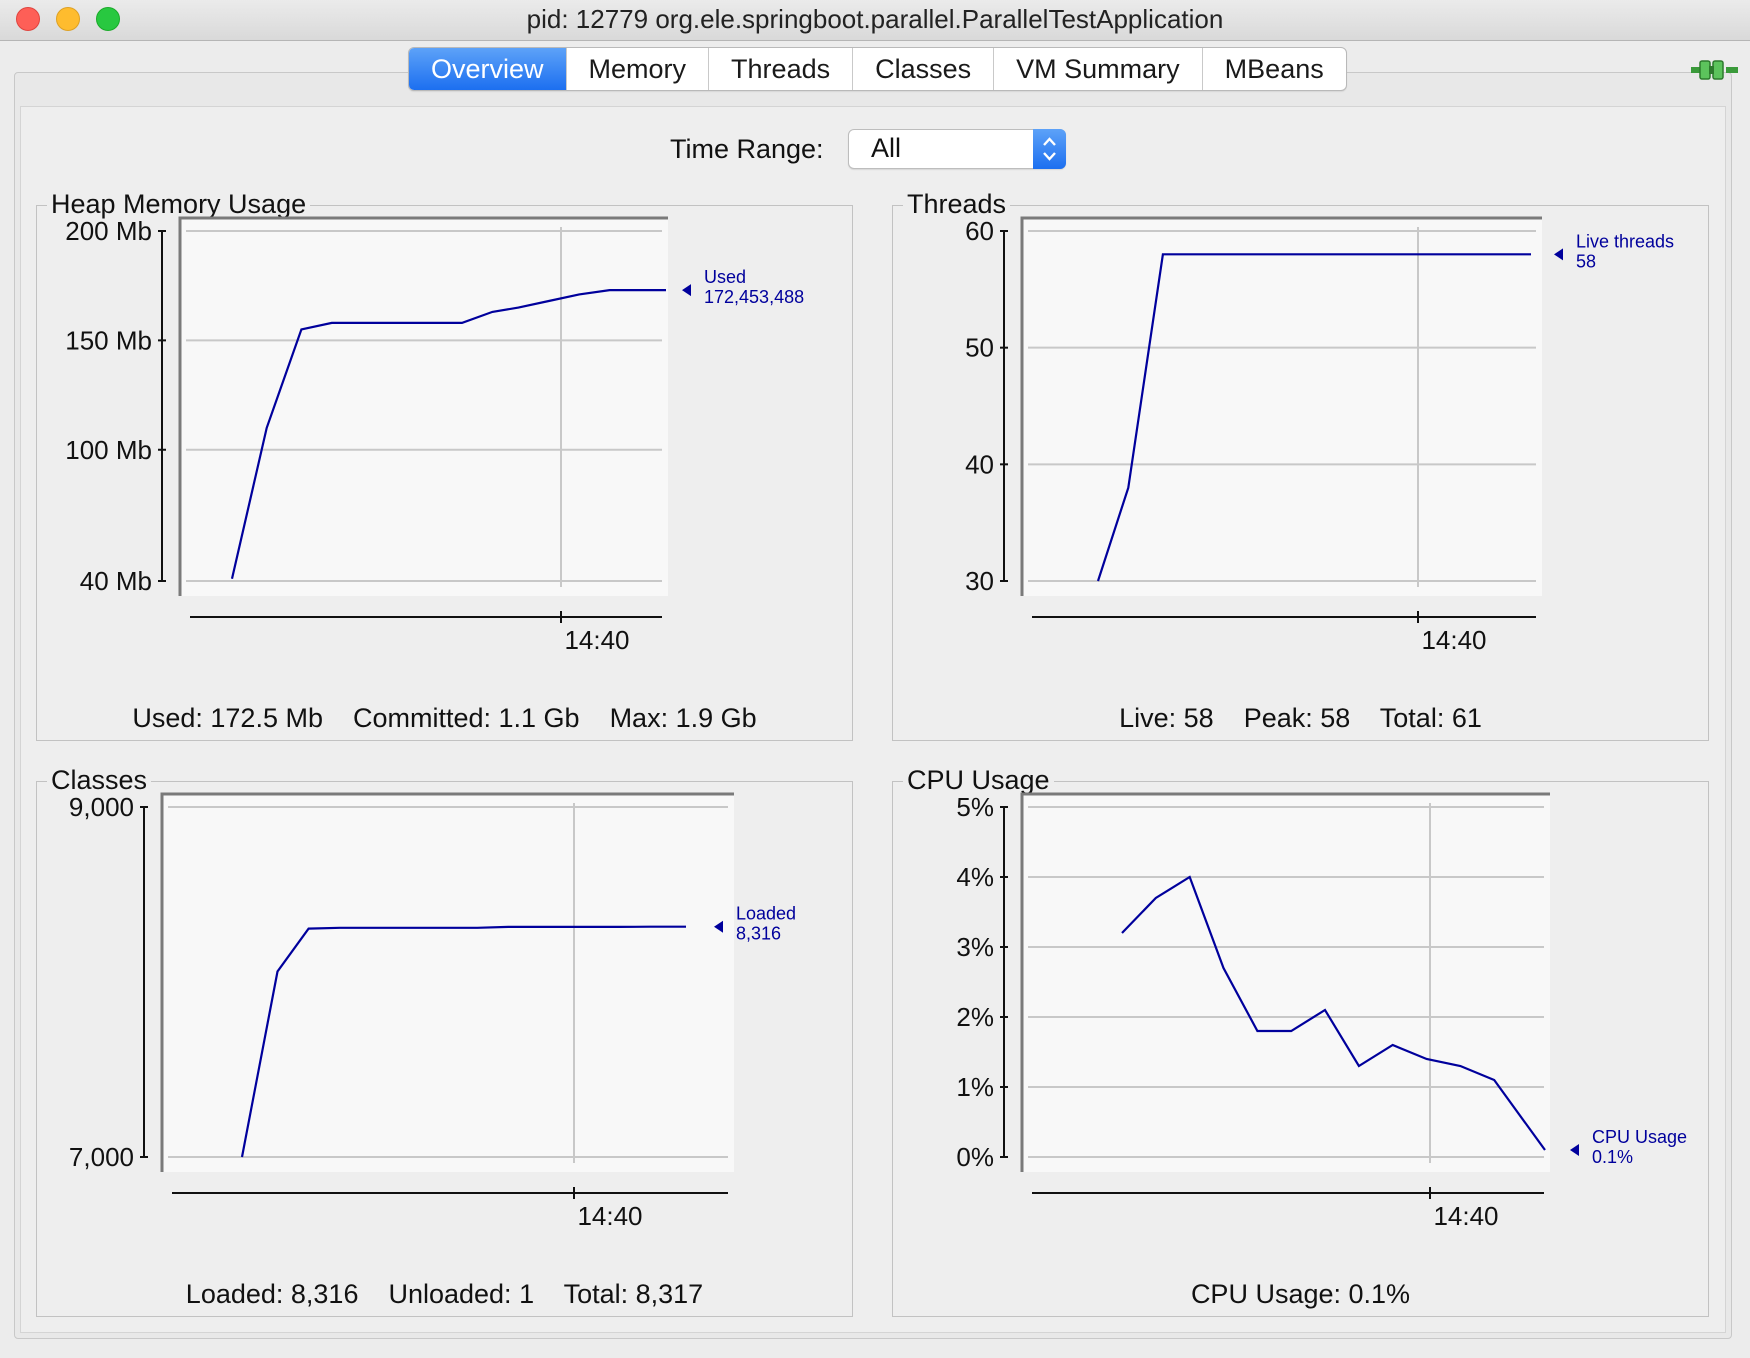 The width and height of the screenshot is (1750, 1358). I want to click on series-current-value: 58, so click(1586, 261).